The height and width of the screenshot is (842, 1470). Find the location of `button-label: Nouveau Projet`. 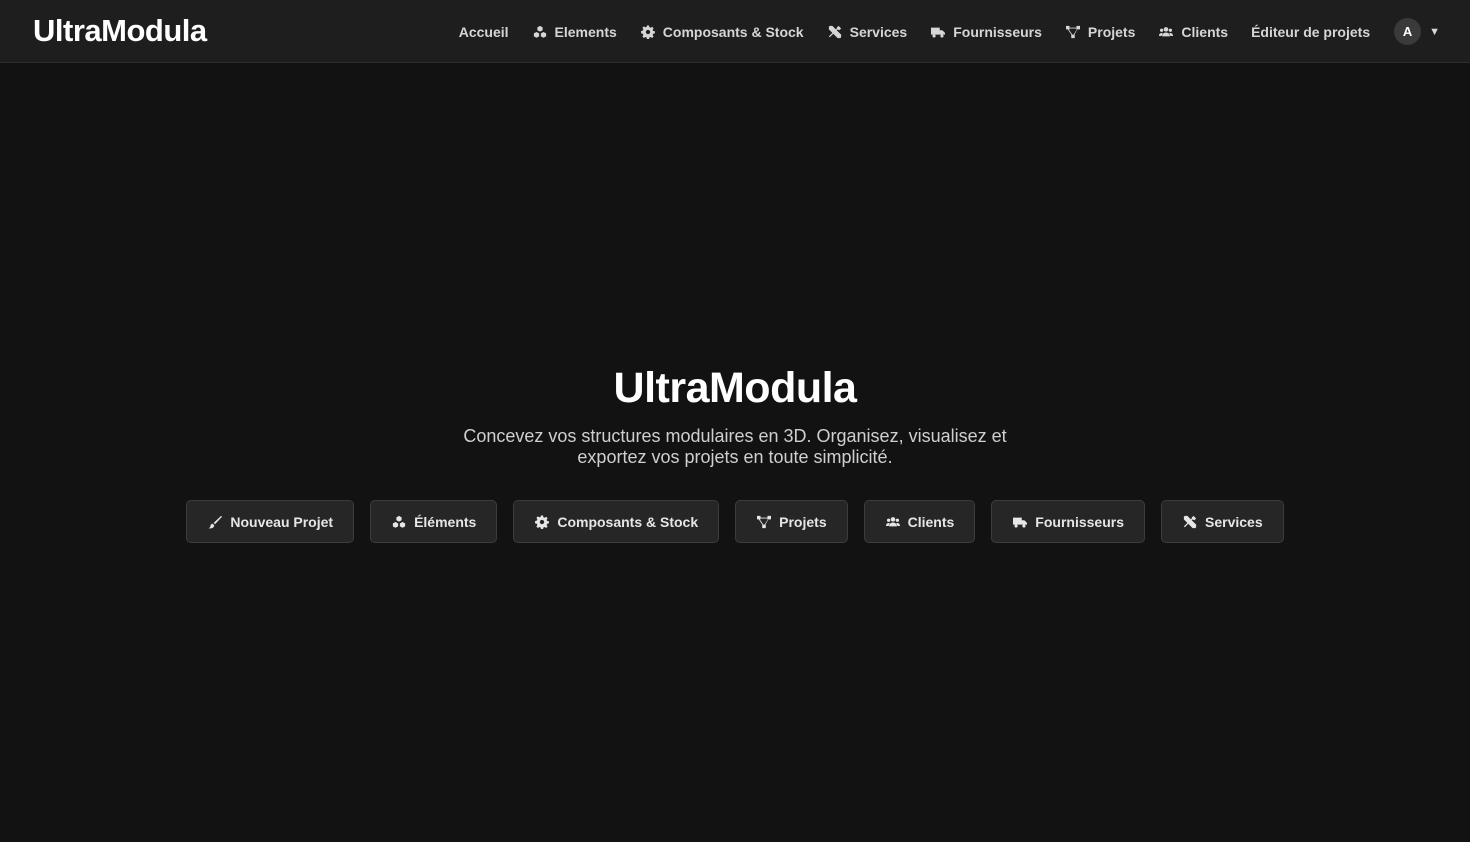

button-label: Nouveau Projet is located at coordinates (282, 521).